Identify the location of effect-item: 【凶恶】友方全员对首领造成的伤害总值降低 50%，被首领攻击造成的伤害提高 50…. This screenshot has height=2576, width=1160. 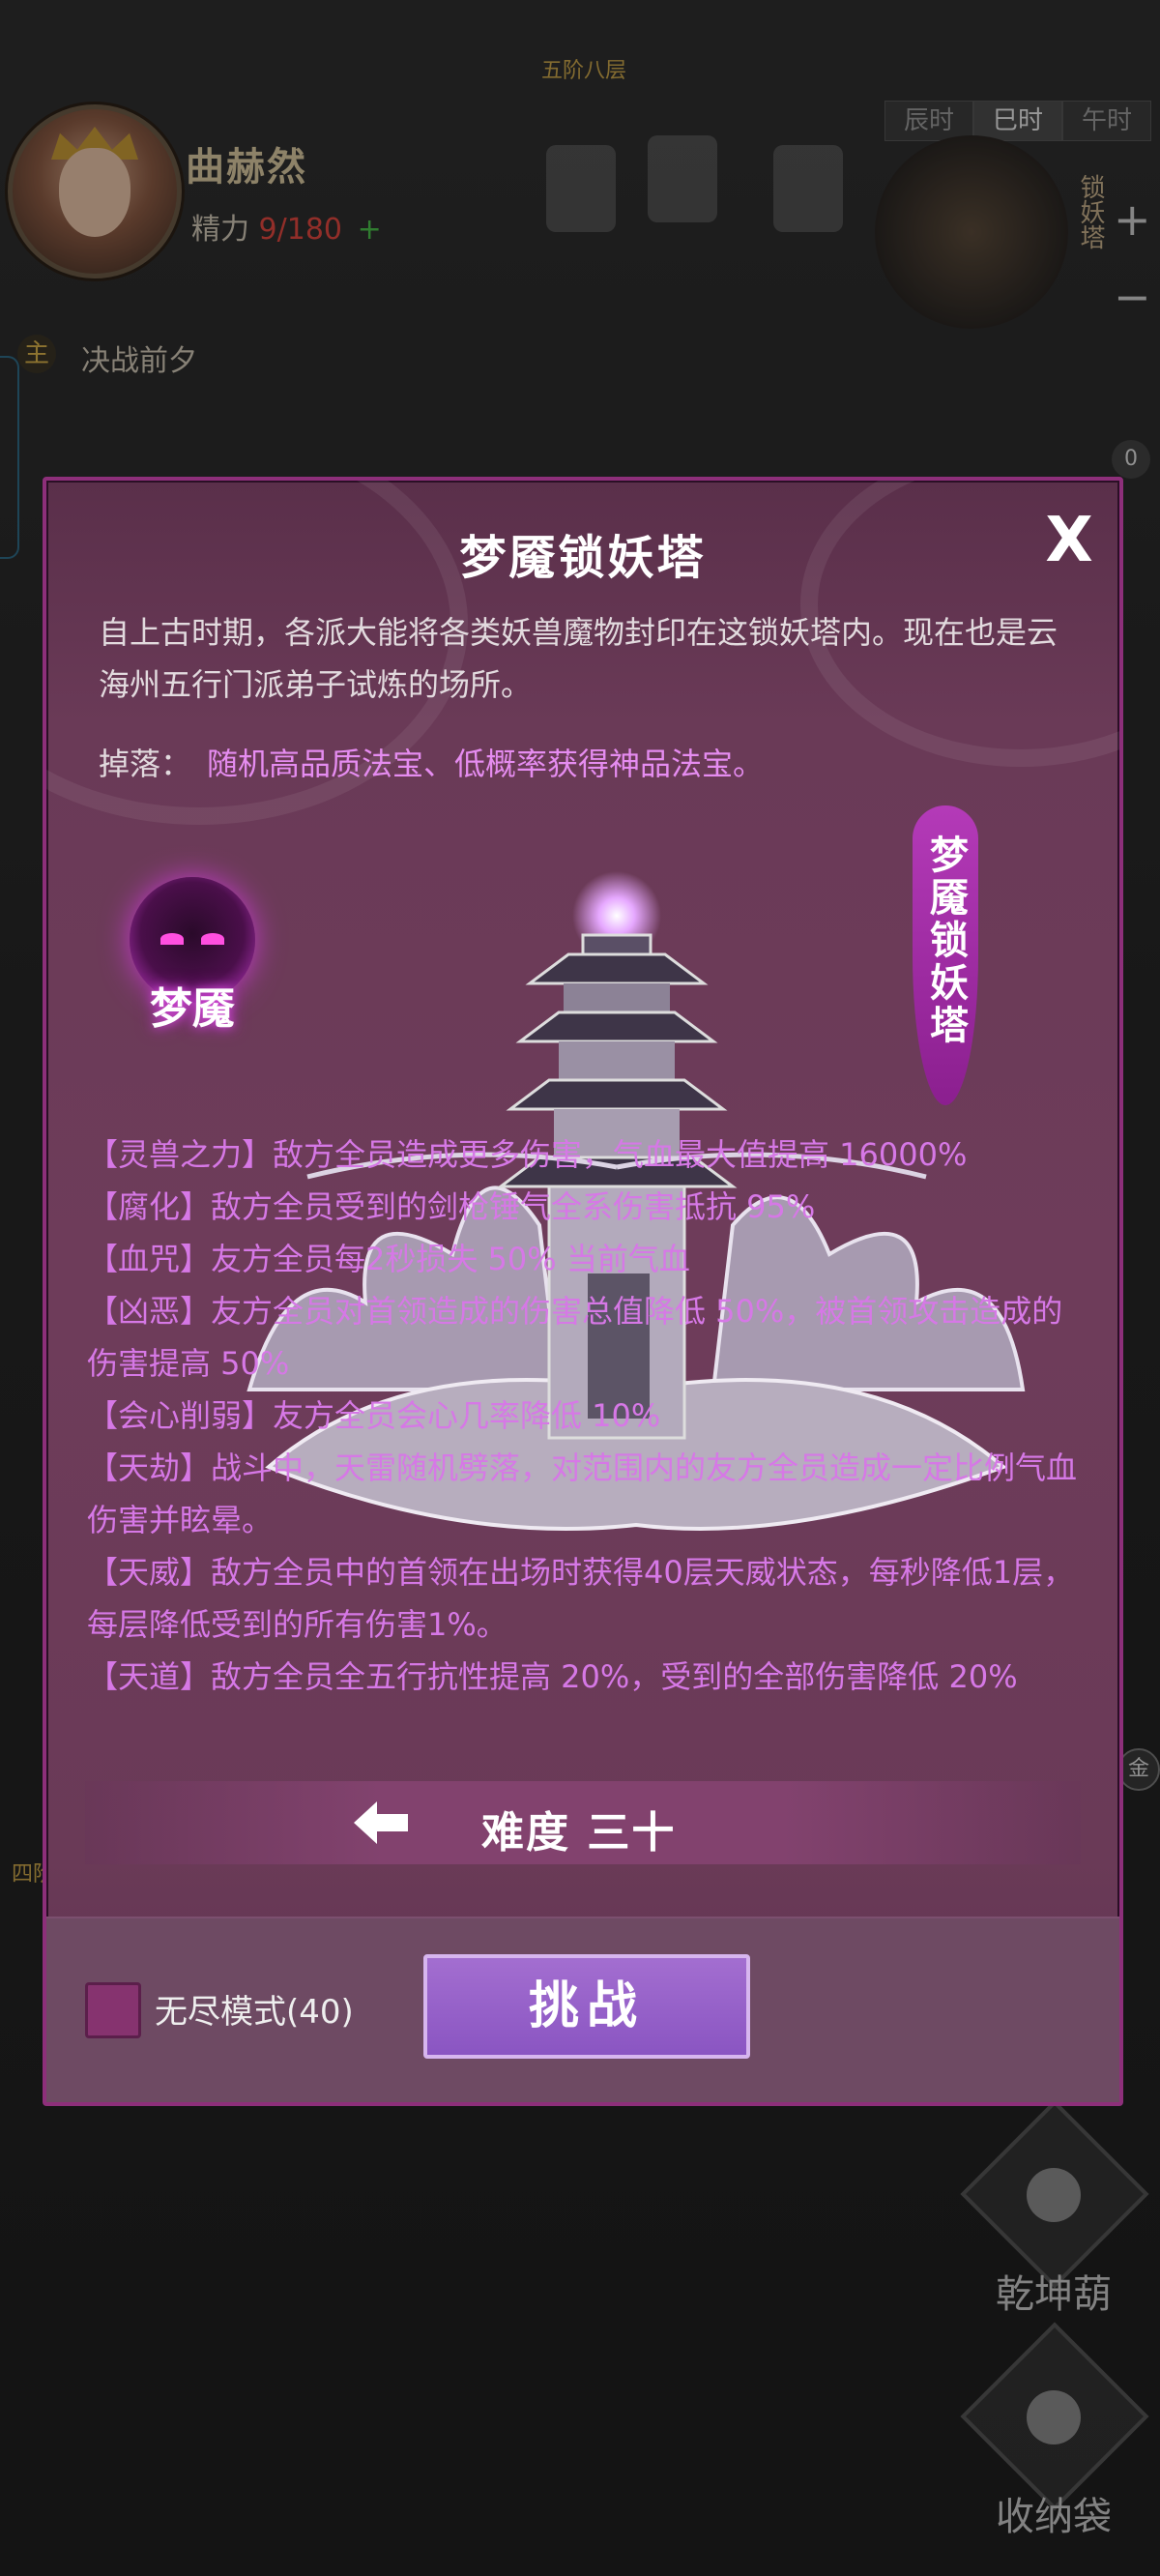
(575, 1337).